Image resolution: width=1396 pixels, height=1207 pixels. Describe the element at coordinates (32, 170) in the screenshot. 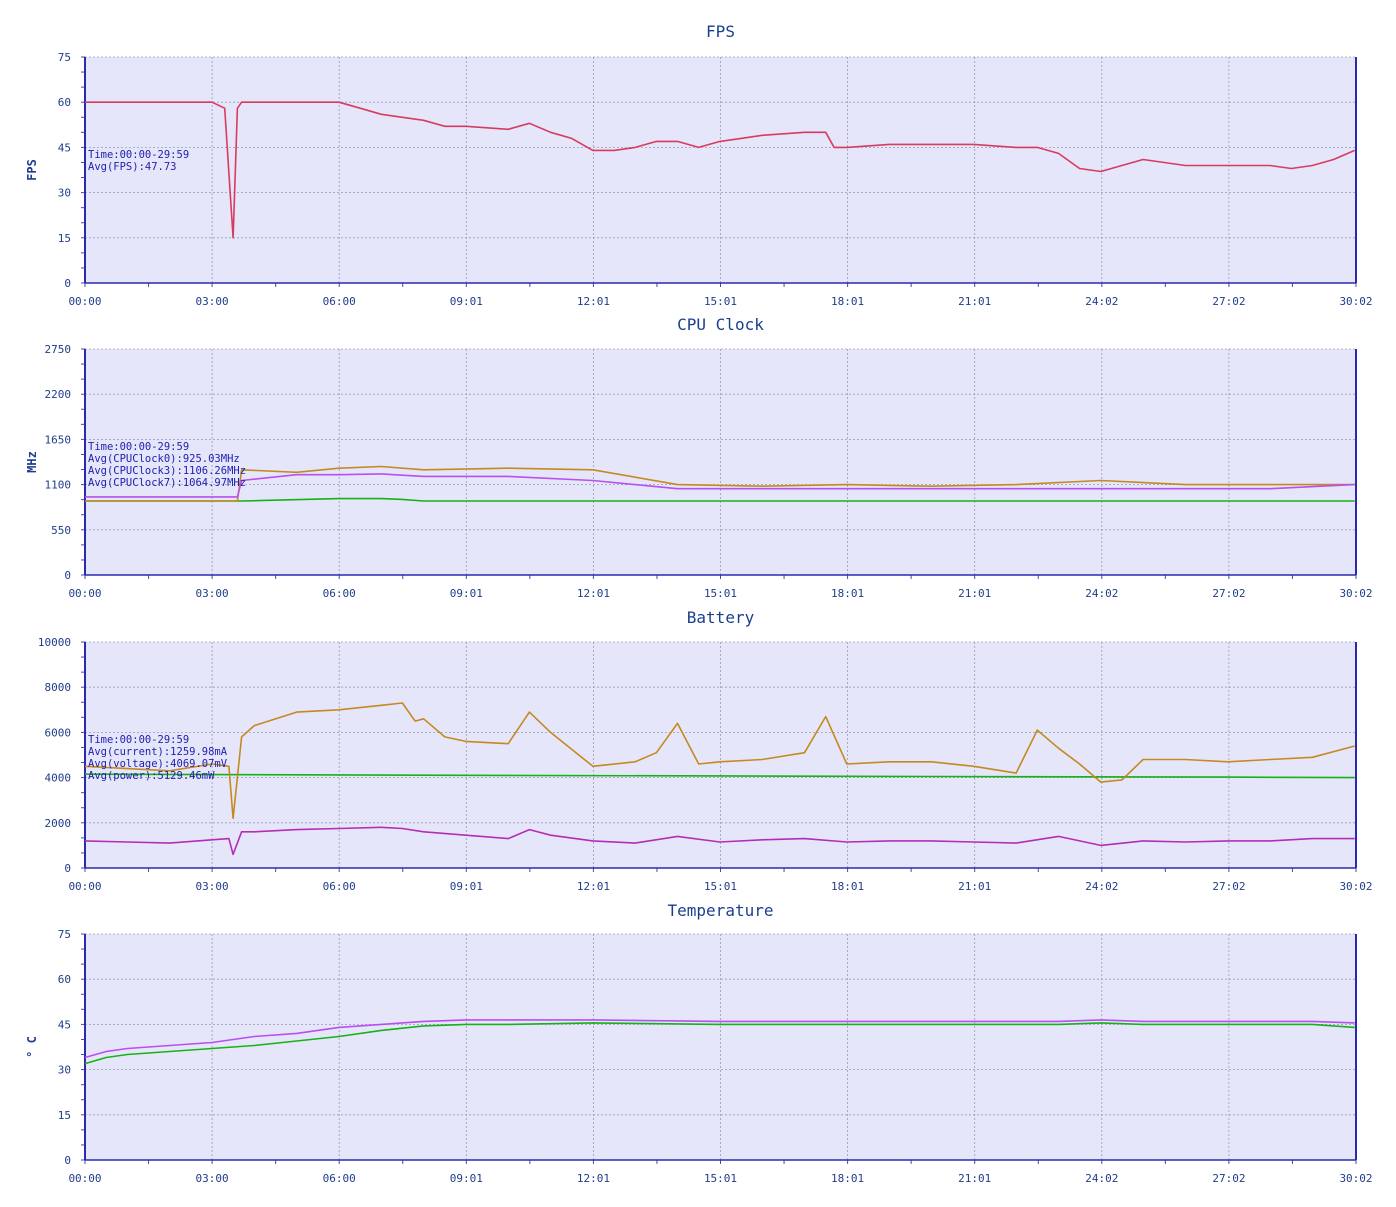

I see `y-axis-label: FPS` at that location.